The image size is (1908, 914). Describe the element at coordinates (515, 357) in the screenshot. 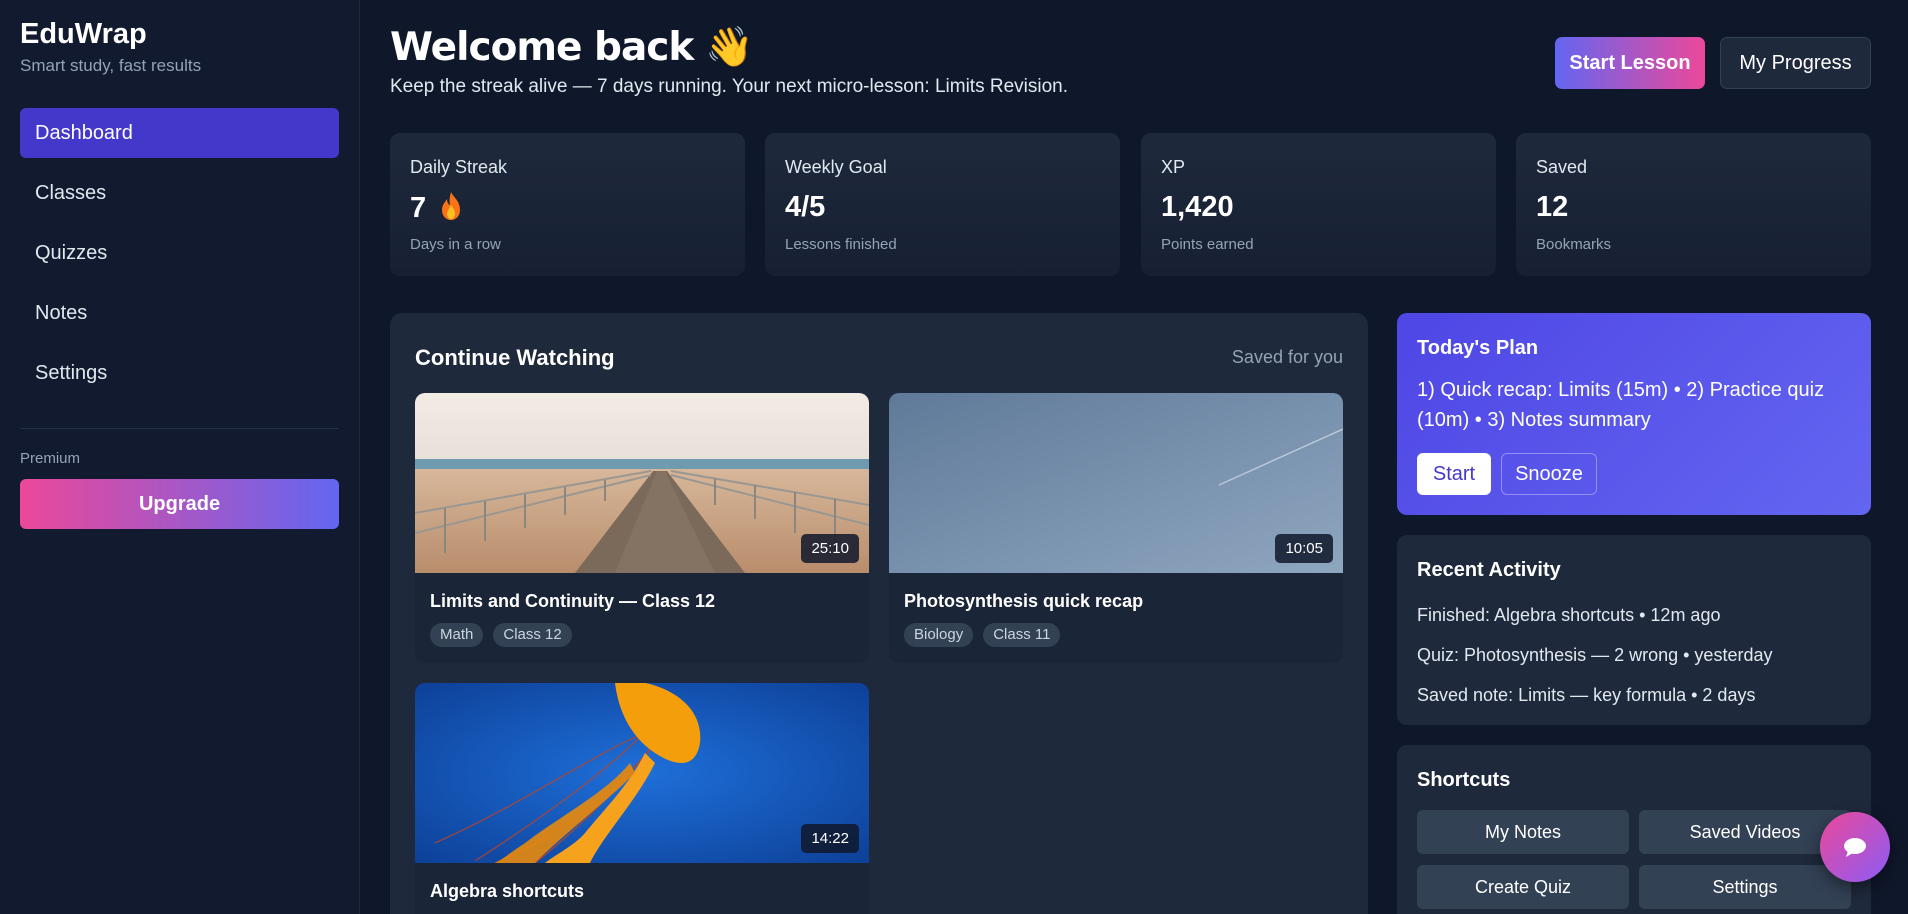

I see `section-title: Continue Watching` at that location.